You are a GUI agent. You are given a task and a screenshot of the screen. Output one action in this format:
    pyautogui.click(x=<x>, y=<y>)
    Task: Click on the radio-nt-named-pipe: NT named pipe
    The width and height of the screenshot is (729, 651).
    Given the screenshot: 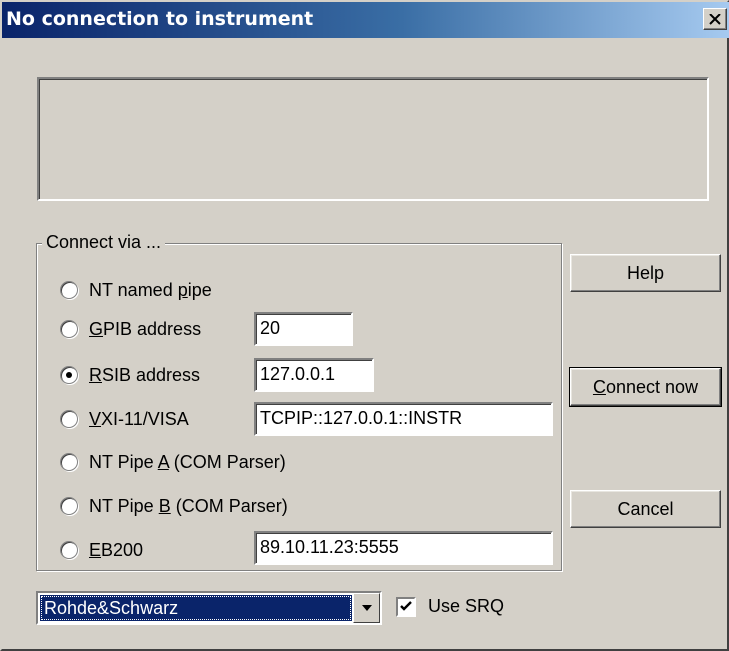 What is the action you would take?
    pyautogui.click(x=136, y=290)
    